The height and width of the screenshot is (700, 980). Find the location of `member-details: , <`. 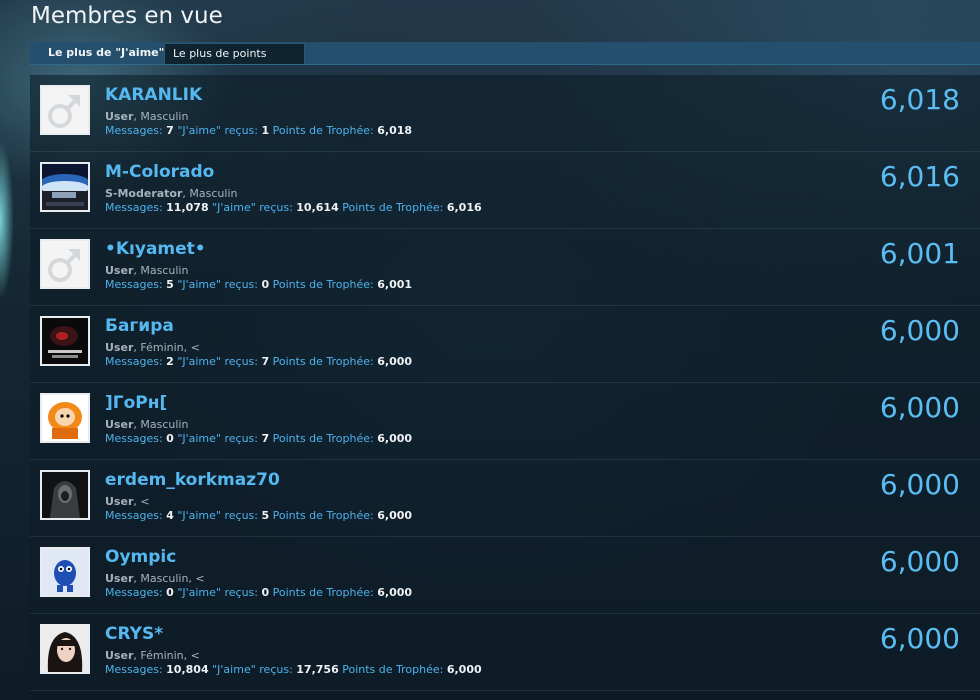

member-details: , < is located at coordinates (141, 501).